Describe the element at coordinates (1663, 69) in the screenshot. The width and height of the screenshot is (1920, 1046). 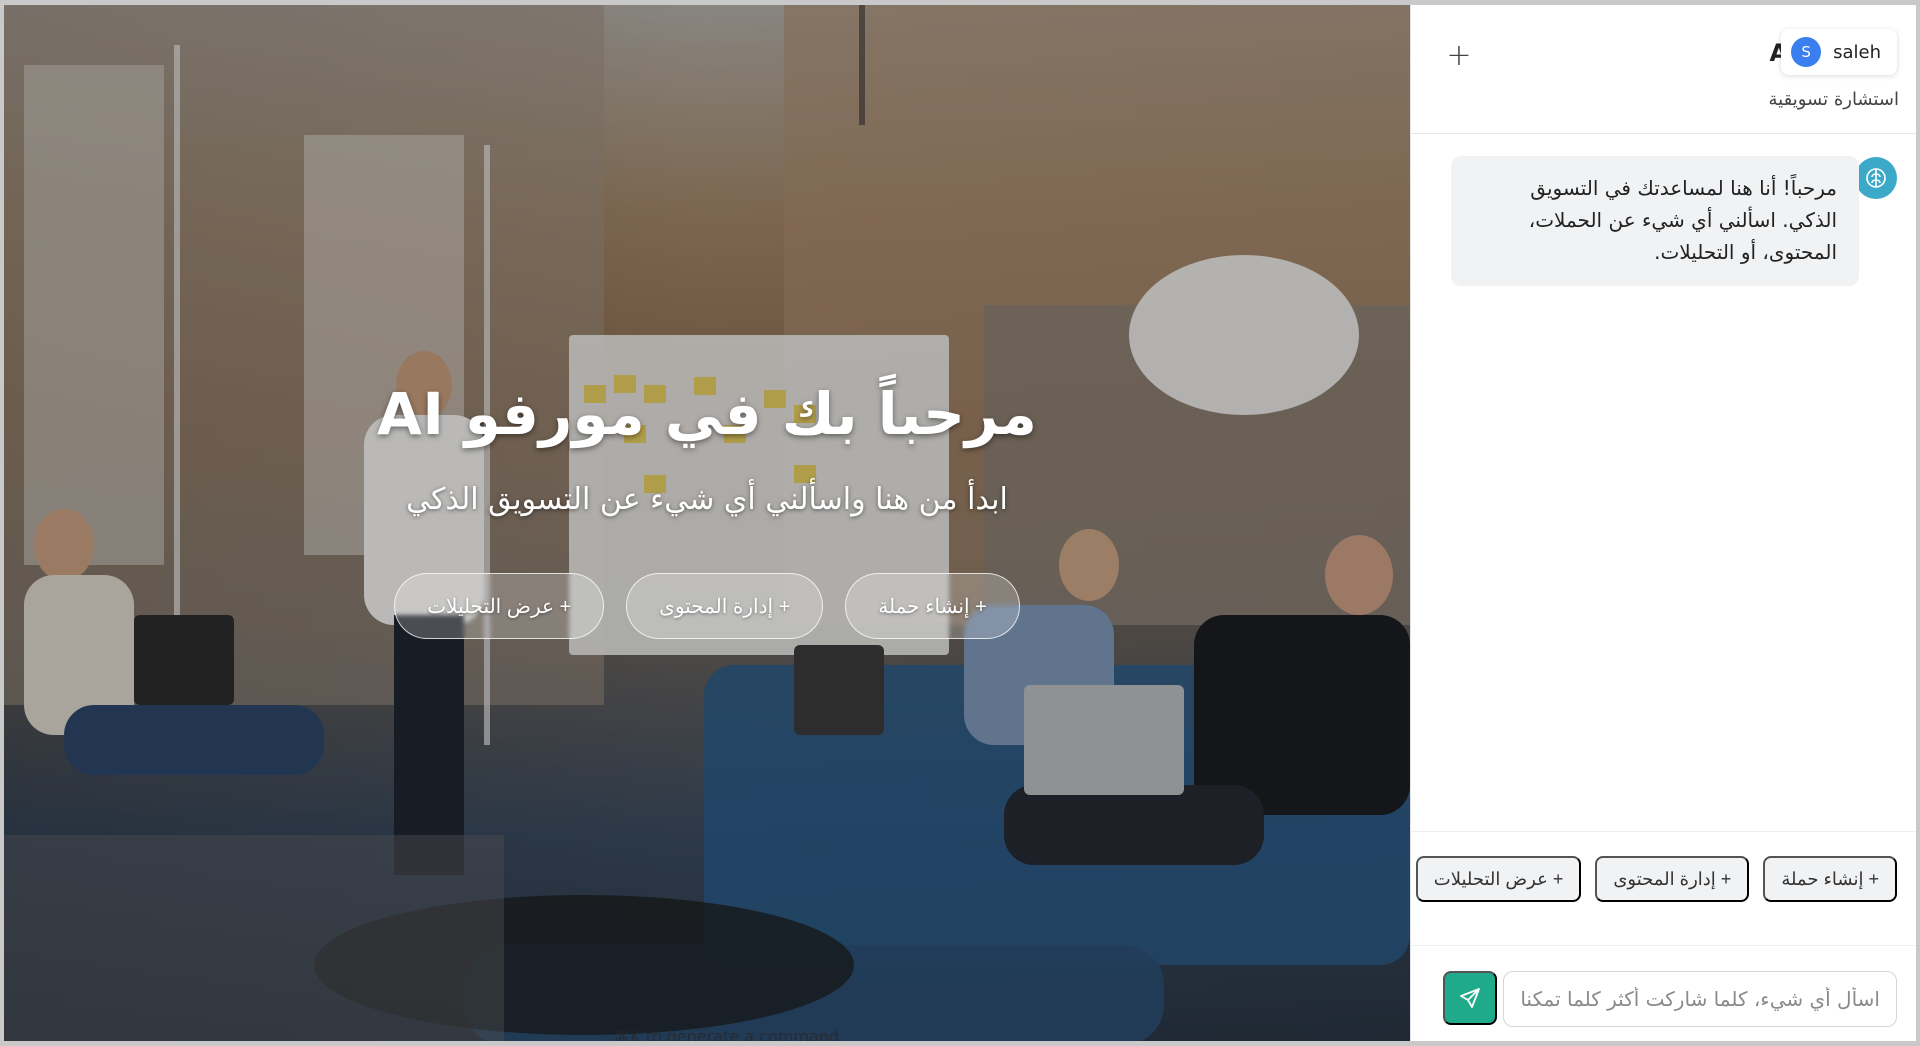
I see `chat-header: + AI S saleh استشارة تسويقية` at that location.